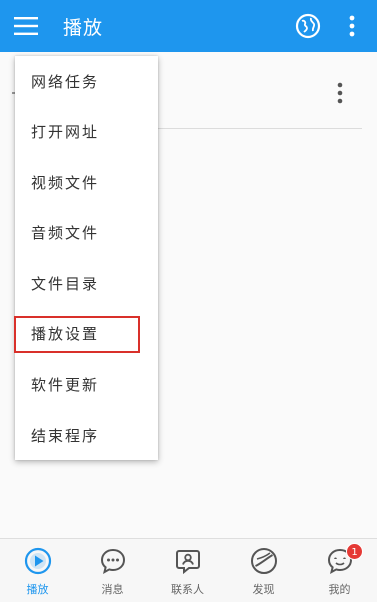 The width and height of the screenshot is (377, 602). Describe the element at coordinates (86, 232) in the screenshot. I see `menu-item-audio-files: 音频文件` at that location.